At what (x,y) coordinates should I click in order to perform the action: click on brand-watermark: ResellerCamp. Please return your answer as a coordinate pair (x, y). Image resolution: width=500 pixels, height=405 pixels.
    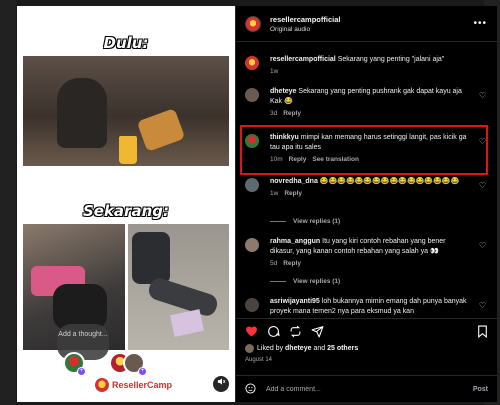
    Looking at the image, I should click on (133, 385).